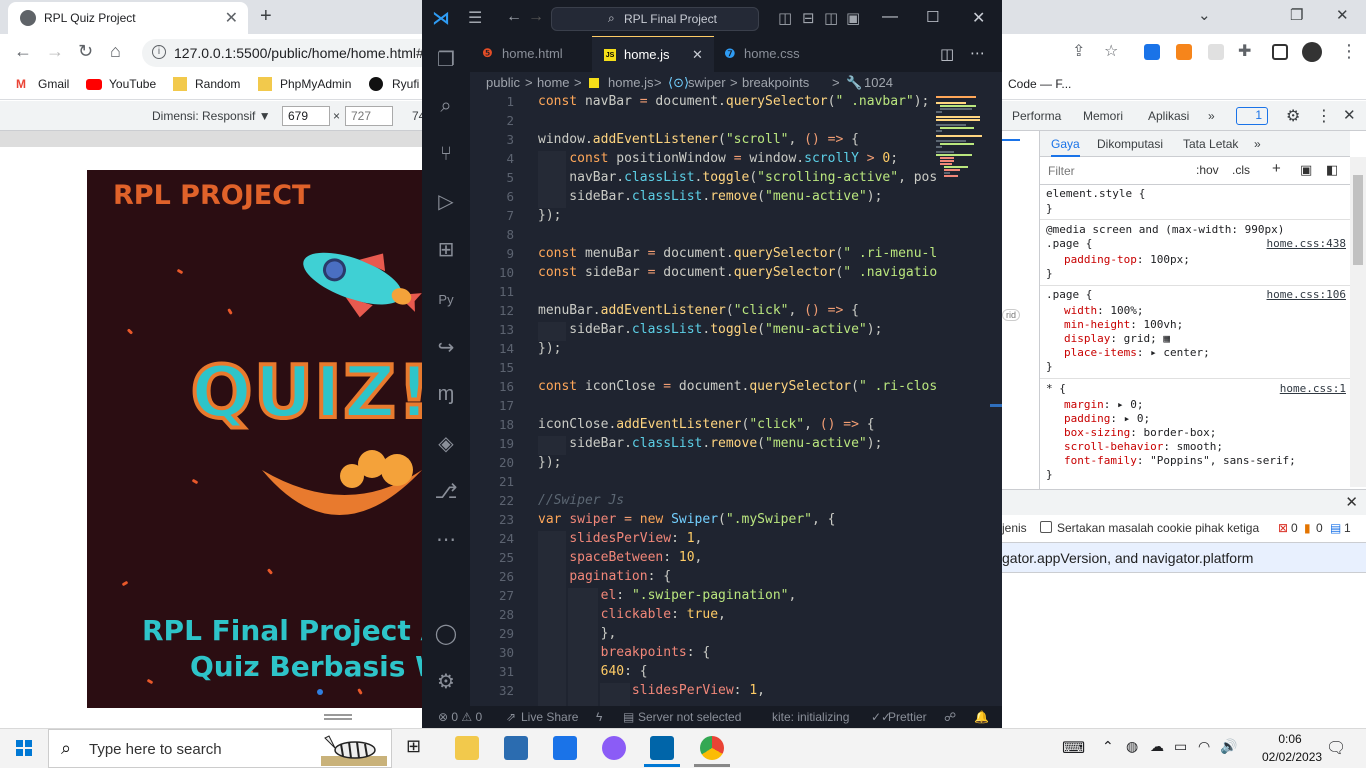 This screenshot has width=1366, height=768. I want to click on rule2-selector: .page {, so click(1069, 294).